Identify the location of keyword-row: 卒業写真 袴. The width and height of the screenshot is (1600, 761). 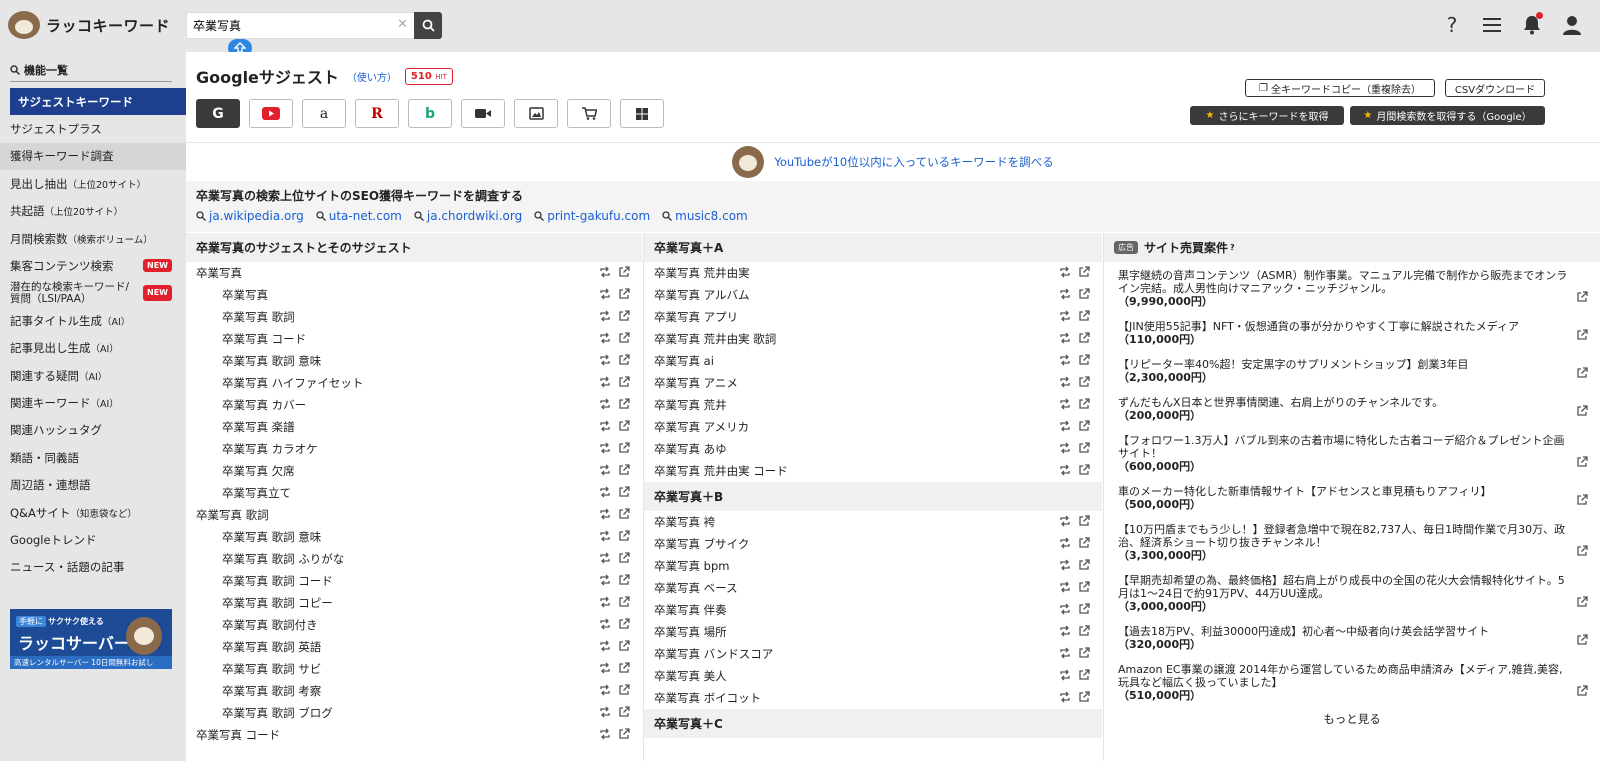
(873, 522).